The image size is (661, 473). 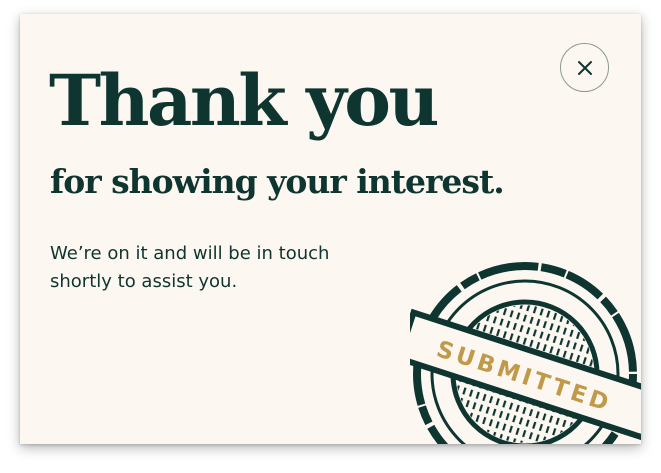 What do you see at coordinates (277, 181) in the screenshot?
I see `dialog-subtitle: for showing your interest.` at bounding box center [277, 181].